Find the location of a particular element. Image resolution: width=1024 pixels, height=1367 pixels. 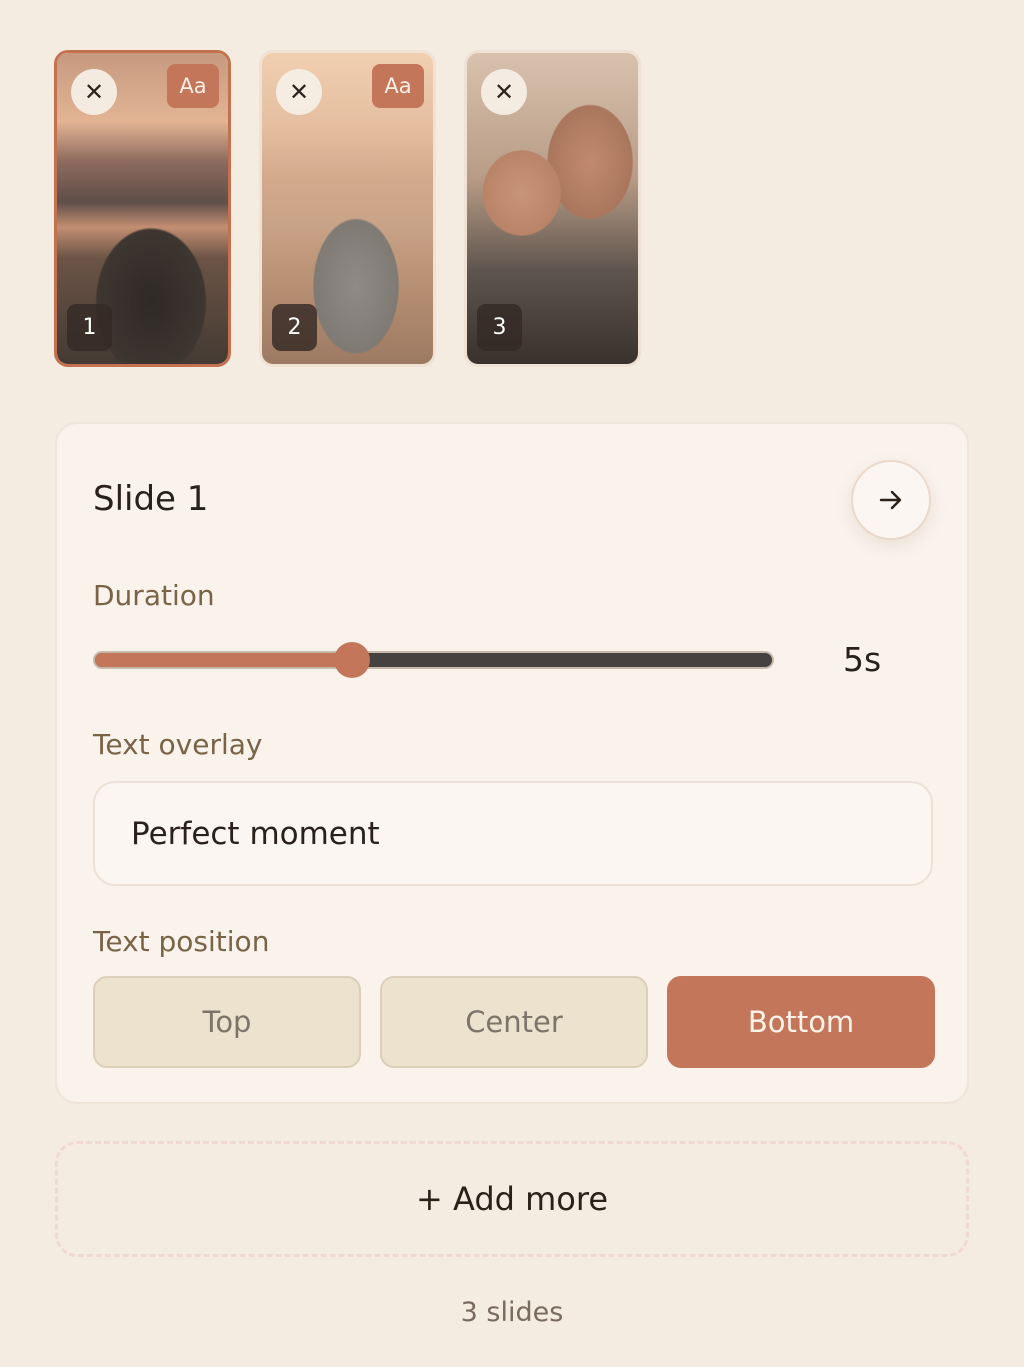

duration-slider-fill is located at coordinates (224, 660).